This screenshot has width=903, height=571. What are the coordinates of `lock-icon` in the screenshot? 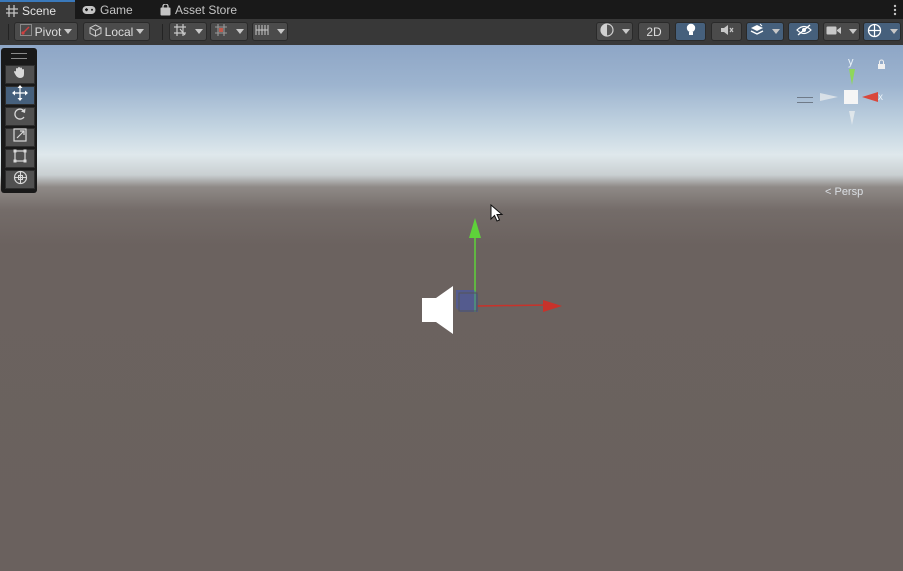 It's located at (881, 64).